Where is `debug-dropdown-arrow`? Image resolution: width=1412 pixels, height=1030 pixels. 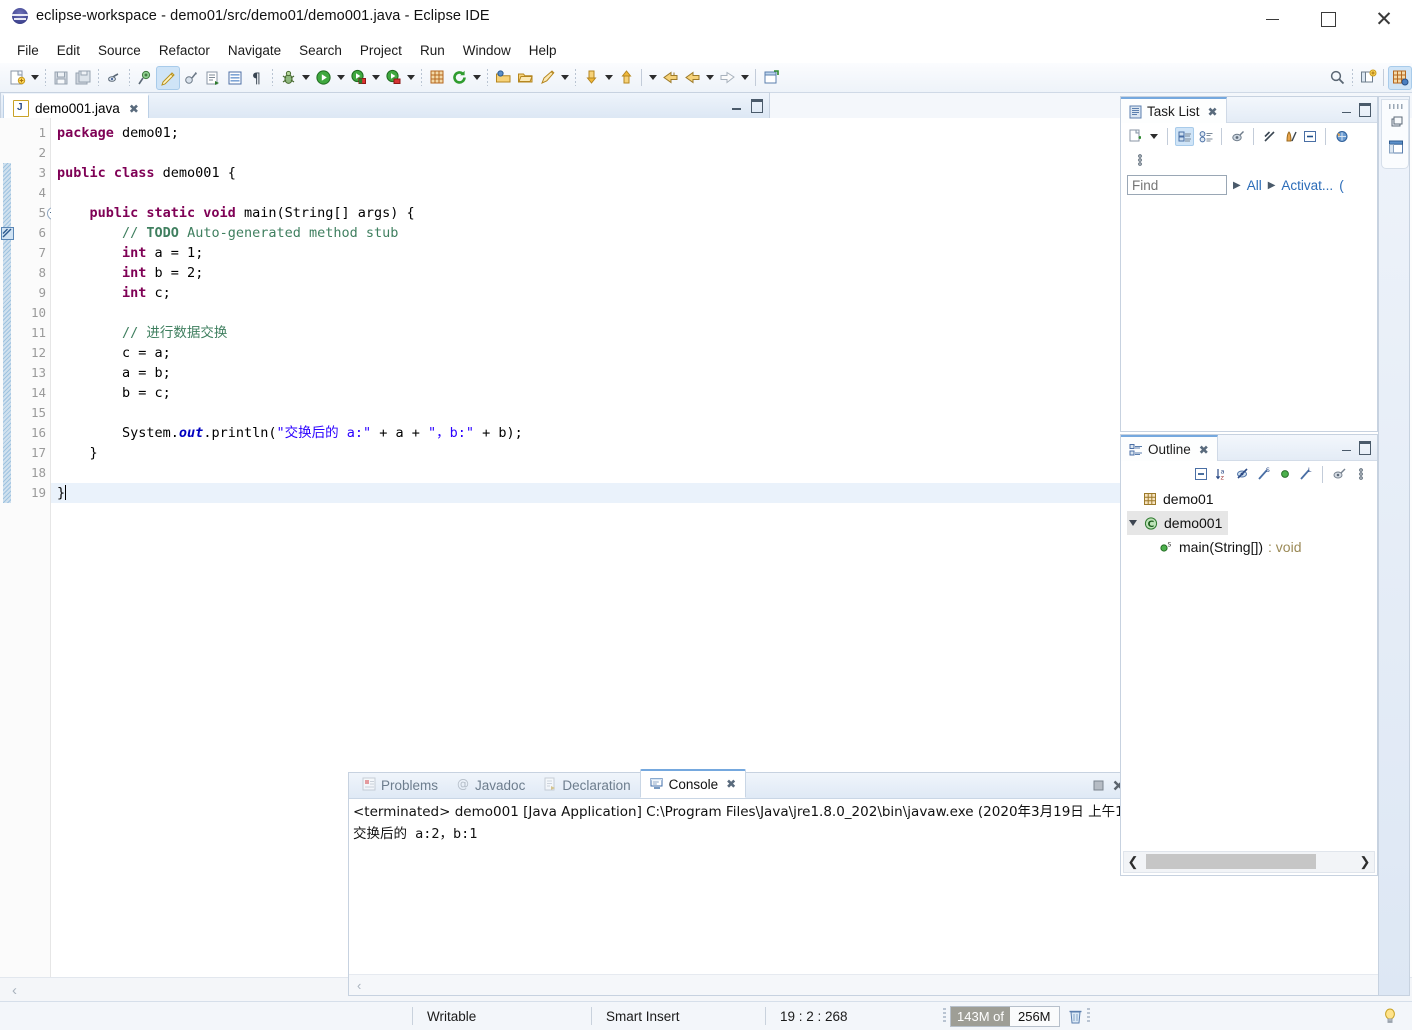 debug-dropdown-arrow is located at coordinates (305, 78).